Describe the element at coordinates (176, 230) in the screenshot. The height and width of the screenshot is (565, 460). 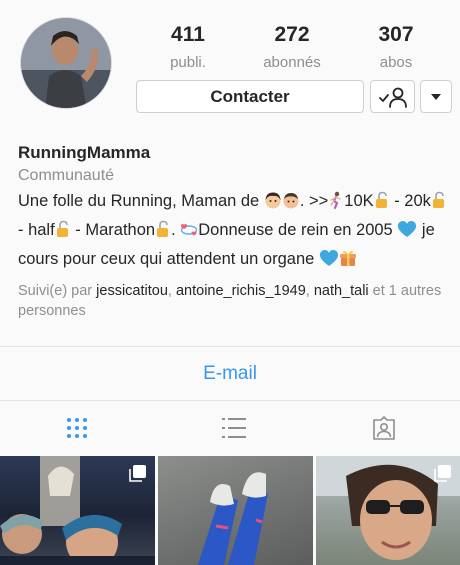
I see `bio-part: .` at that location.